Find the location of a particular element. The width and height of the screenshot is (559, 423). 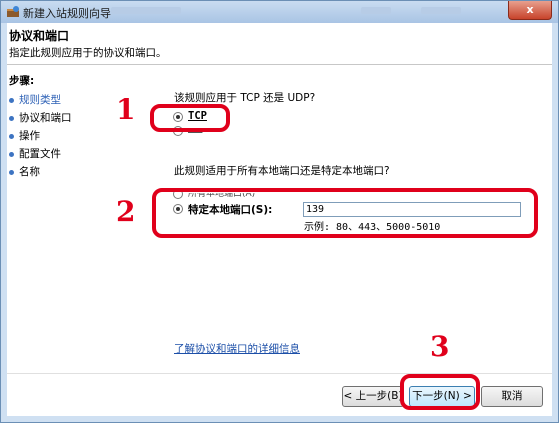

step-item-rule-type: 规则类型 is located at coordinates (35, 99).